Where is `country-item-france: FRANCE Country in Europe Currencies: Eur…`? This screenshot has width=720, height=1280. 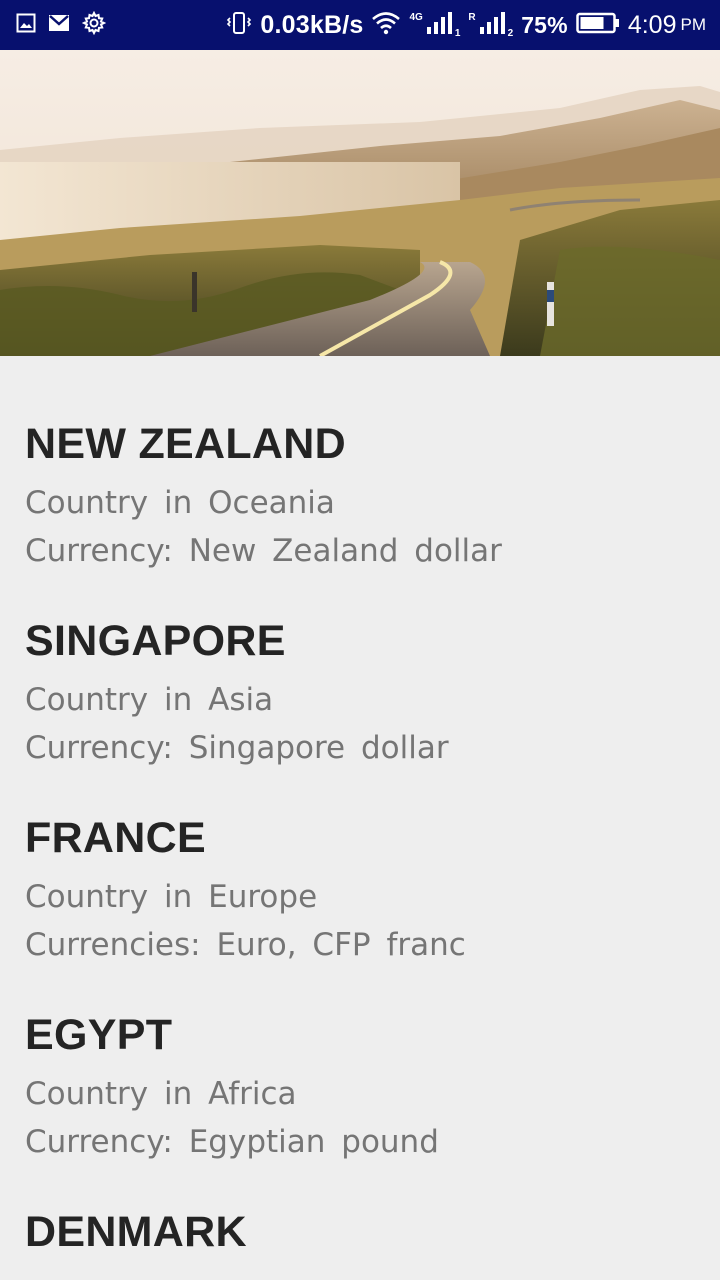
country-item-france: FRANCE Country in Europe Currencies: Eur… is located at coordinates (360, 886).